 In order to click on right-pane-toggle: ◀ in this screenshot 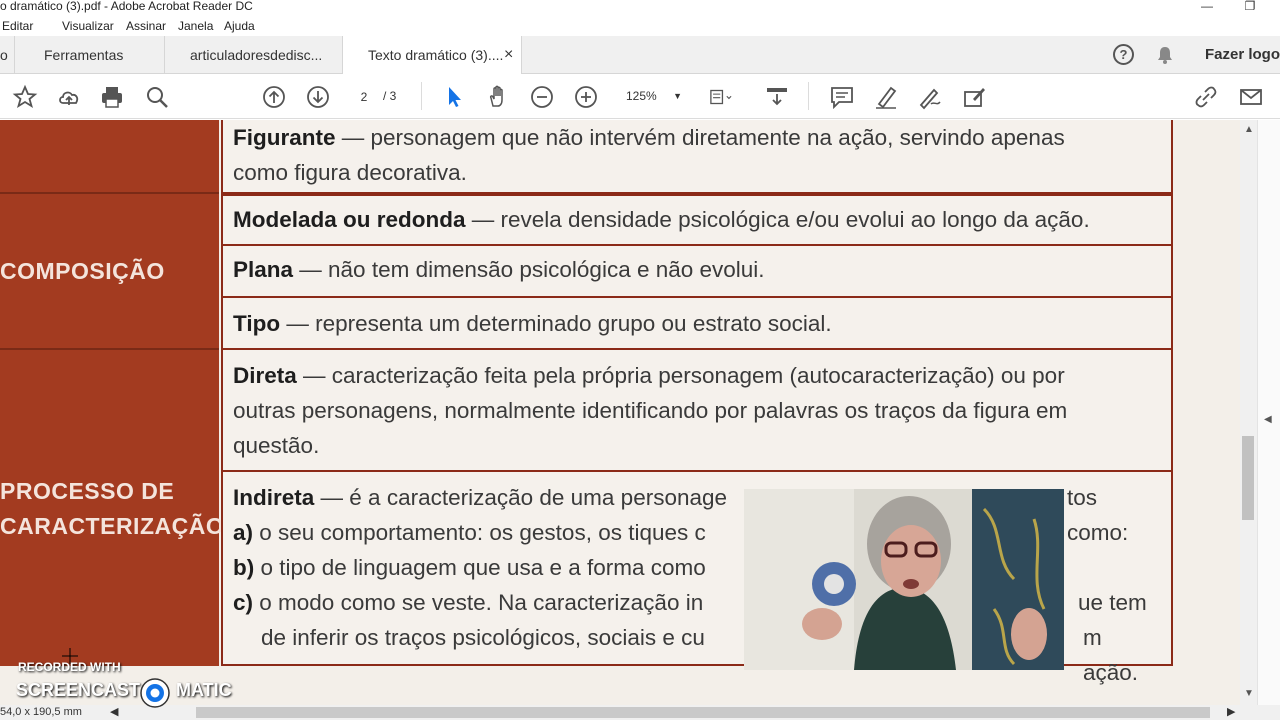, I will do `click(1268, 412)`.